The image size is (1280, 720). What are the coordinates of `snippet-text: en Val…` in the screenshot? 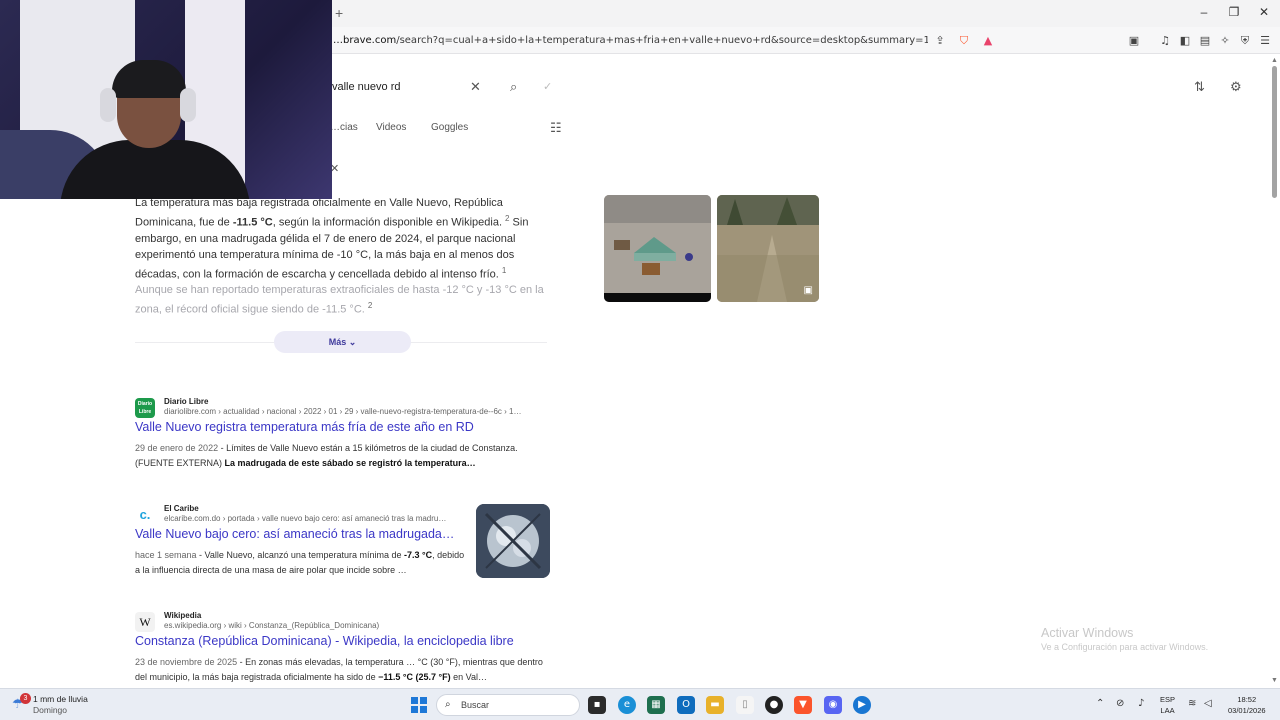 It's located at (468, 677).